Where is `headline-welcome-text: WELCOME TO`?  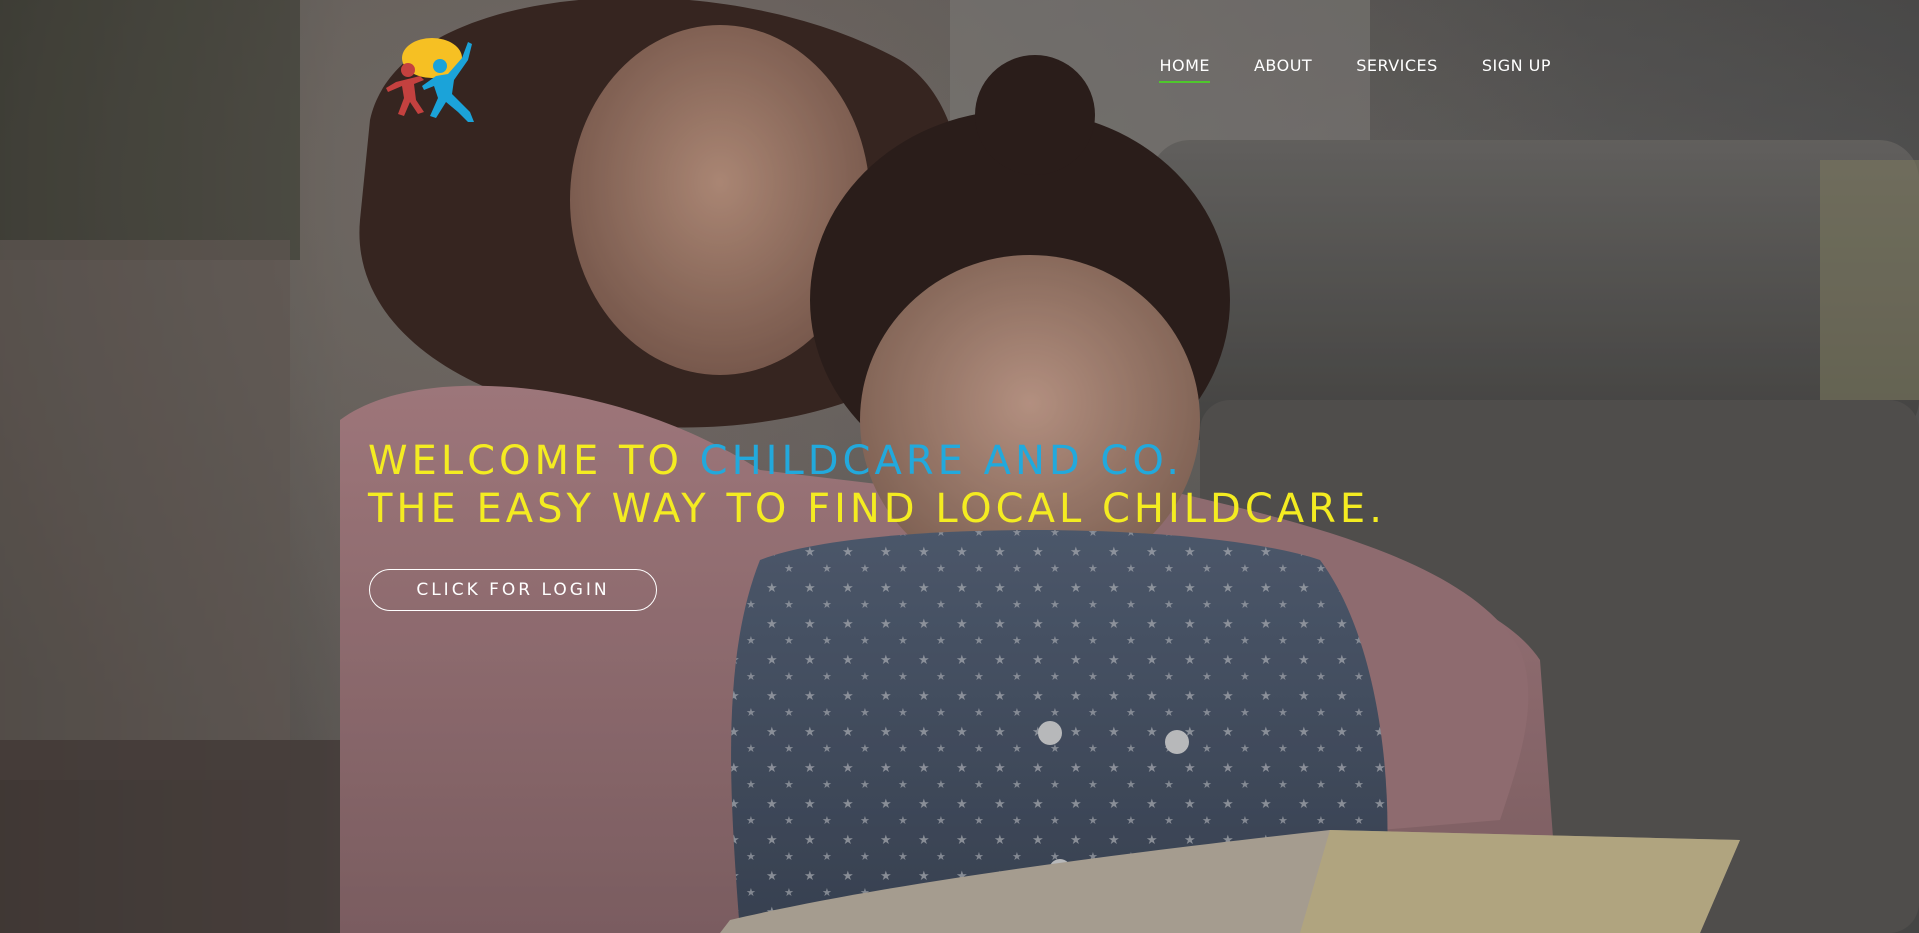 headline-welcome-text: WELCOME TO is located at coordinates (534, 460).